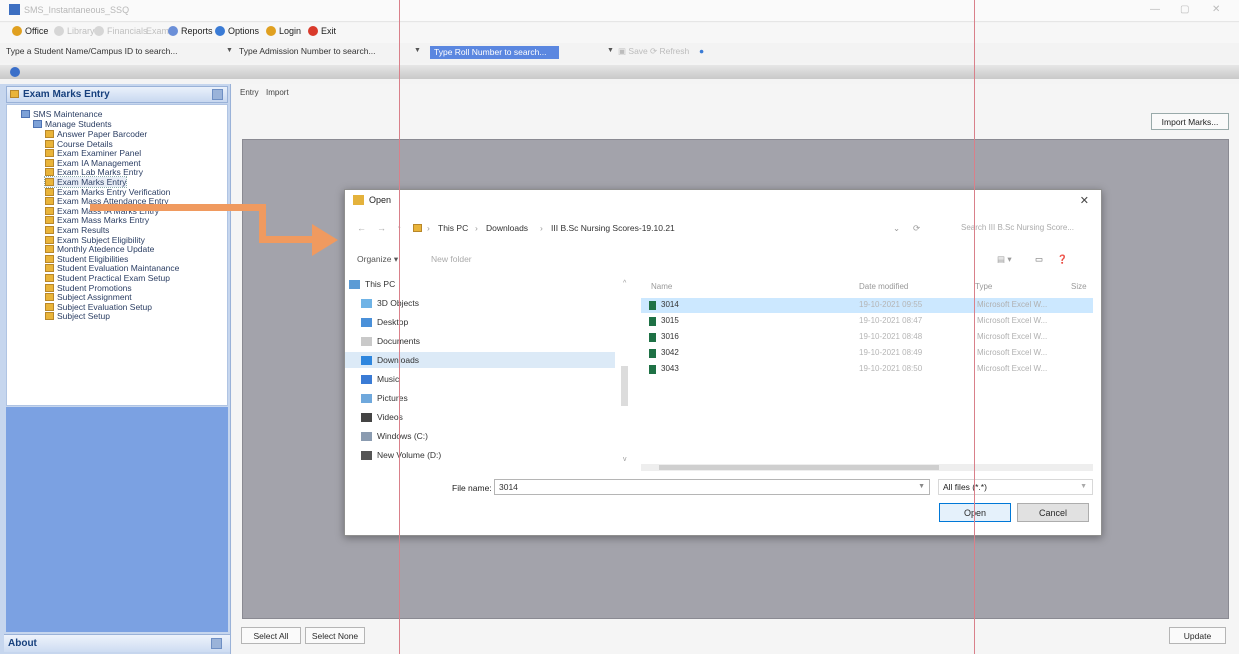  I want to click on tree-item-subject-assignment: Subject Assignment, so click(88, 297).